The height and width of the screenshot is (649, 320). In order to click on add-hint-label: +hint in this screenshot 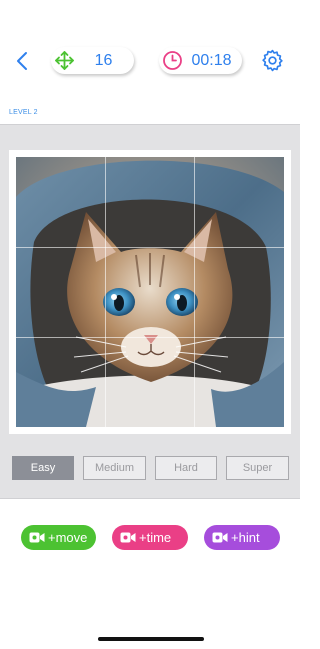, I will do `click(245, 537)`.